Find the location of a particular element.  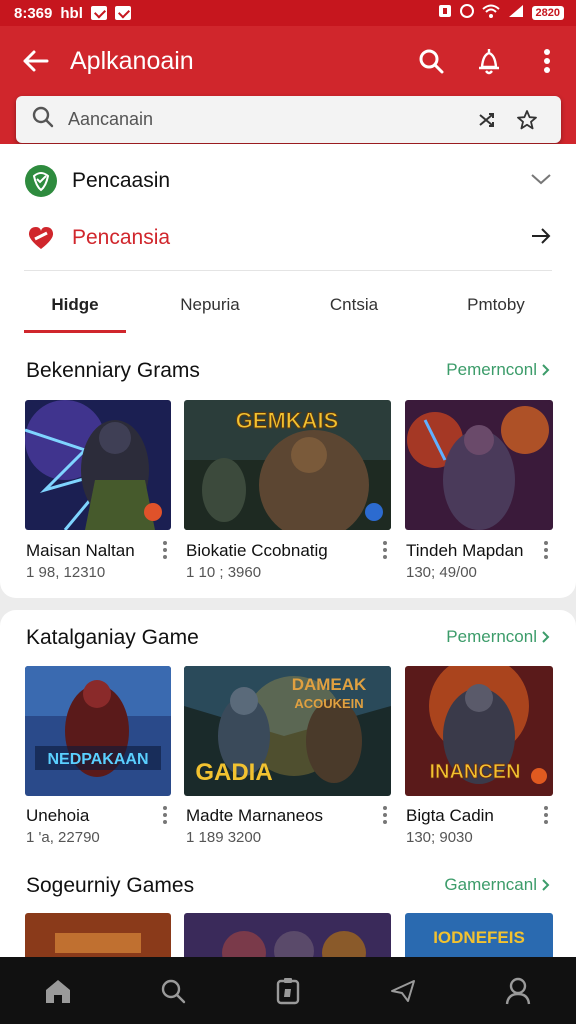

menu-row-pencaasin: Pencaasin is located at coordinates (288, 181).